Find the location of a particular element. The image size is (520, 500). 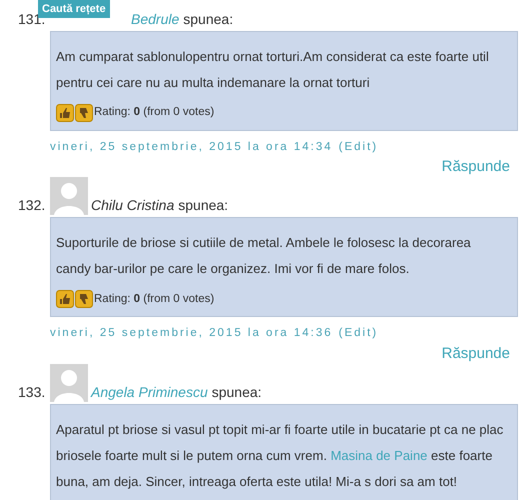

comment-number: 133. is located at coordinates (32, 392).